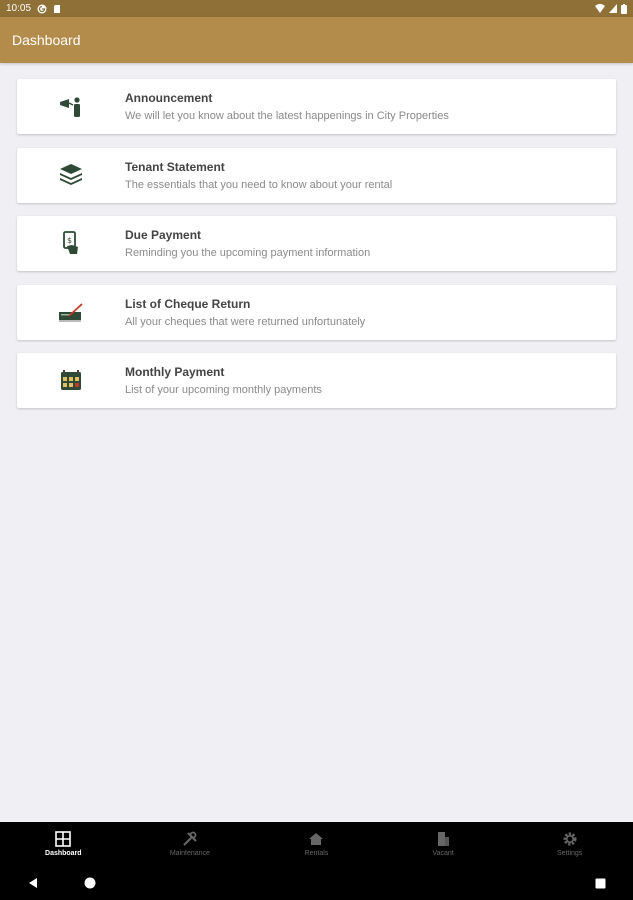  What do you see at coordinates (188, 303) in the screenshot?
I see `menu-item-title: List of Cheque Return` at bounding box center [188, 303].